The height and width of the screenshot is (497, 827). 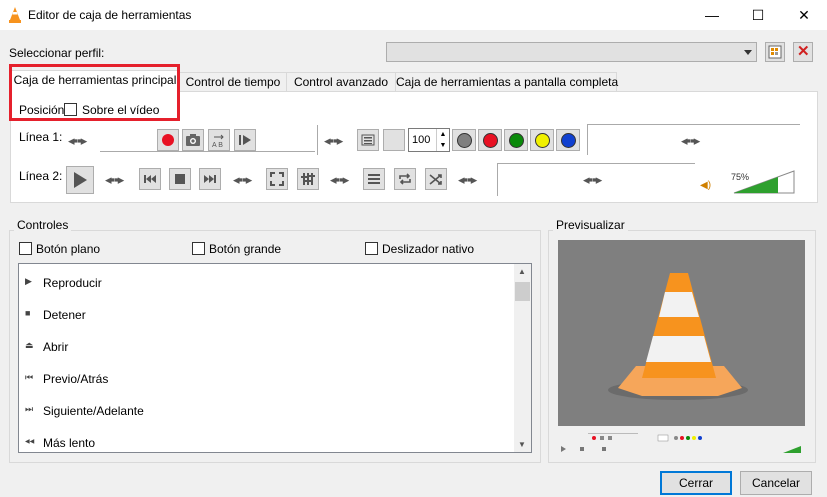 I want to click on stop-icon: ■, so click(x=28, y=313).